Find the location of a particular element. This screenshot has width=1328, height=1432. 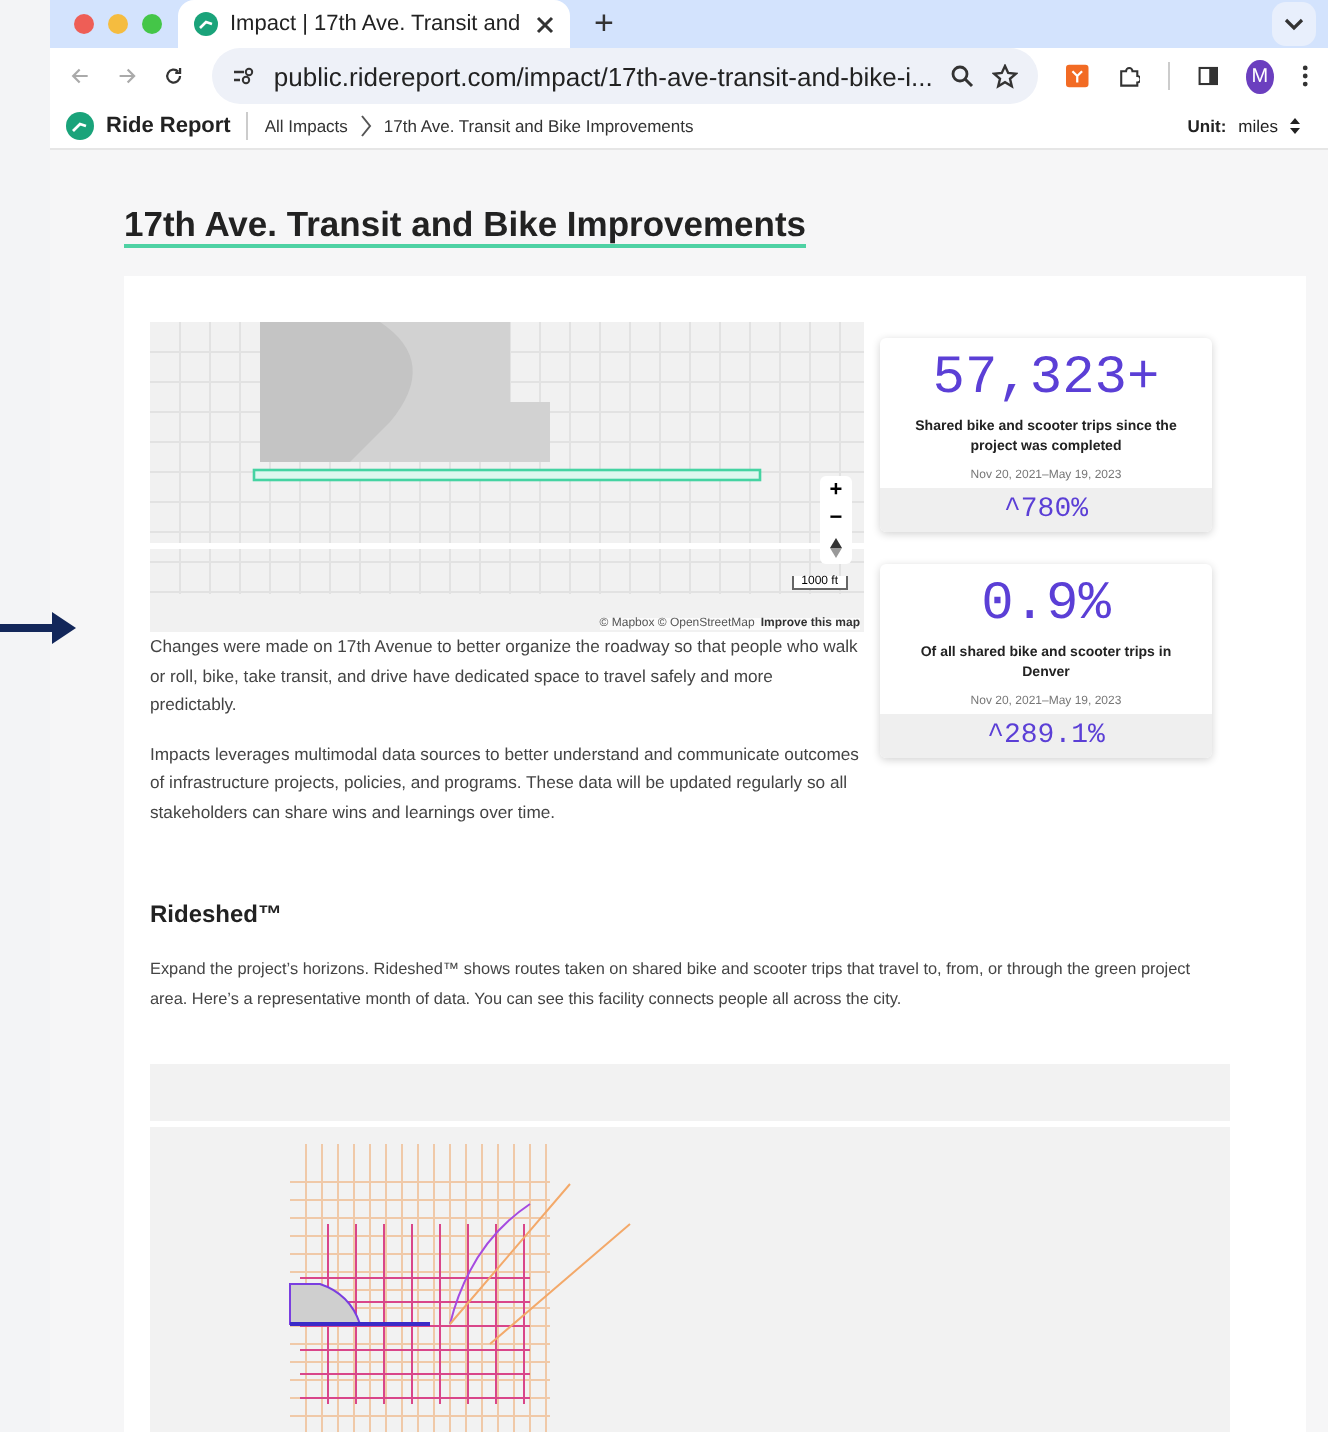

logo-text: Ride Report is located at coordinates (168, 126).